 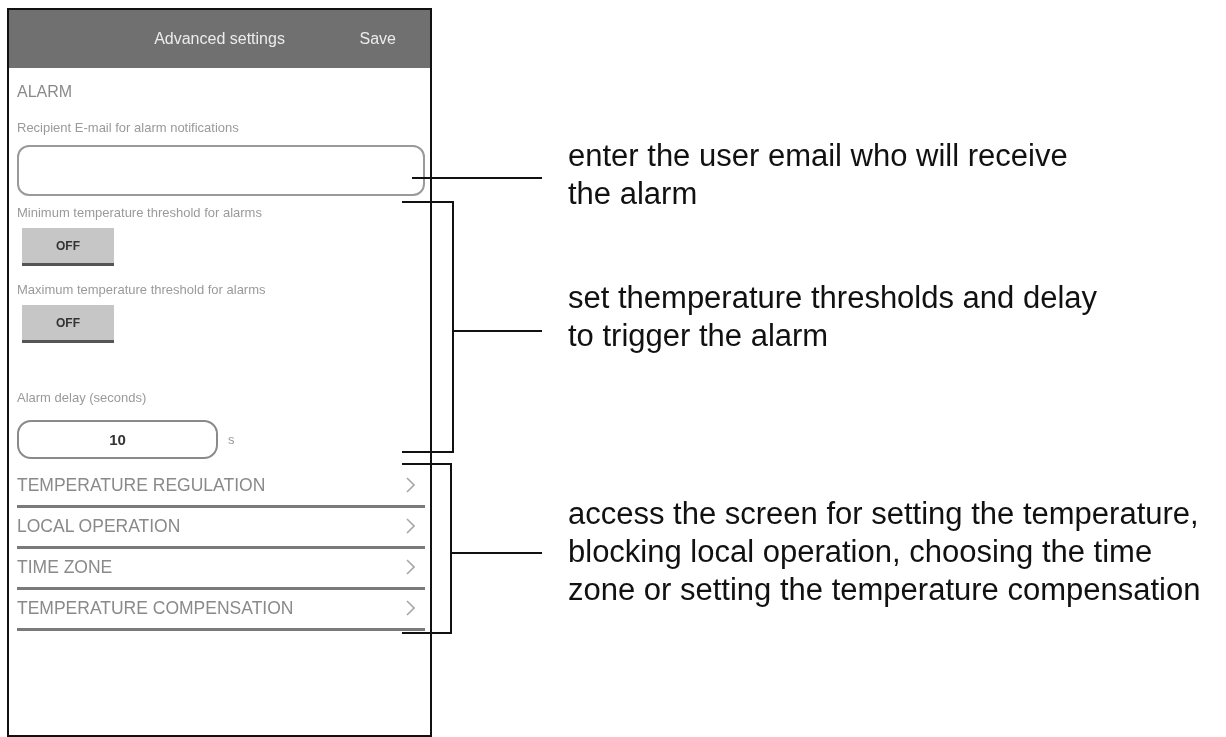 What do you see at coordinates (117, 439) in the screenshot?
I see `number-input-field: 10` at bounding box center [117, 439].